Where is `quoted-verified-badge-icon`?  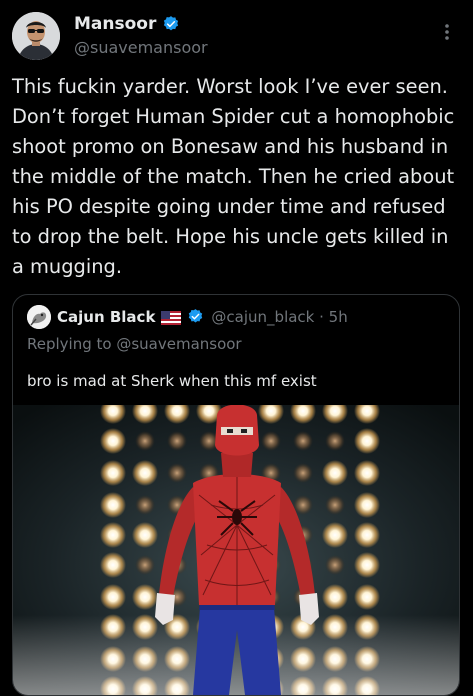 quoted-verified-badge-icon is located at coordinates (196, 317).